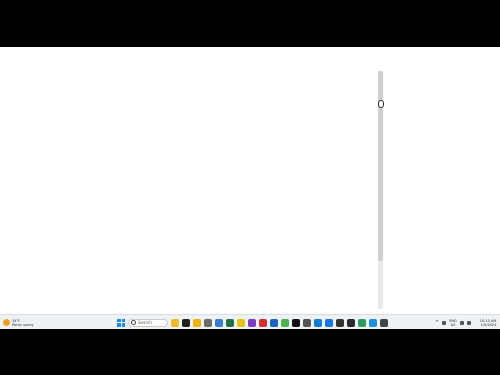 This screenshot has width=500, height=375. I want to click on file-explorer-icon, so click(175, 322).